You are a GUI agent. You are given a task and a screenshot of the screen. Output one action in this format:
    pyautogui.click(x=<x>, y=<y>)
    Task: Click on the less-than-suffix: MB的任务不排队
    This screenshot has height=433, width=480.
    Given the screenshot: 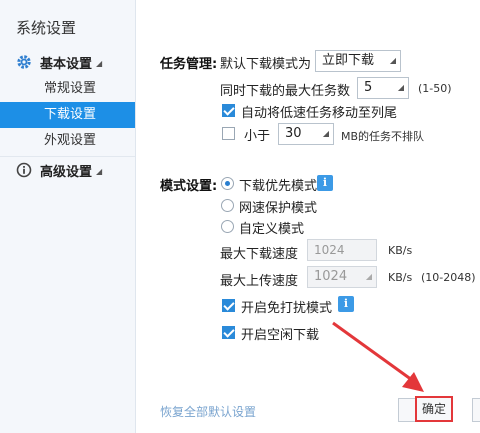 What is the action you would take?
    pyautogui.click(x=383, y=136)
    